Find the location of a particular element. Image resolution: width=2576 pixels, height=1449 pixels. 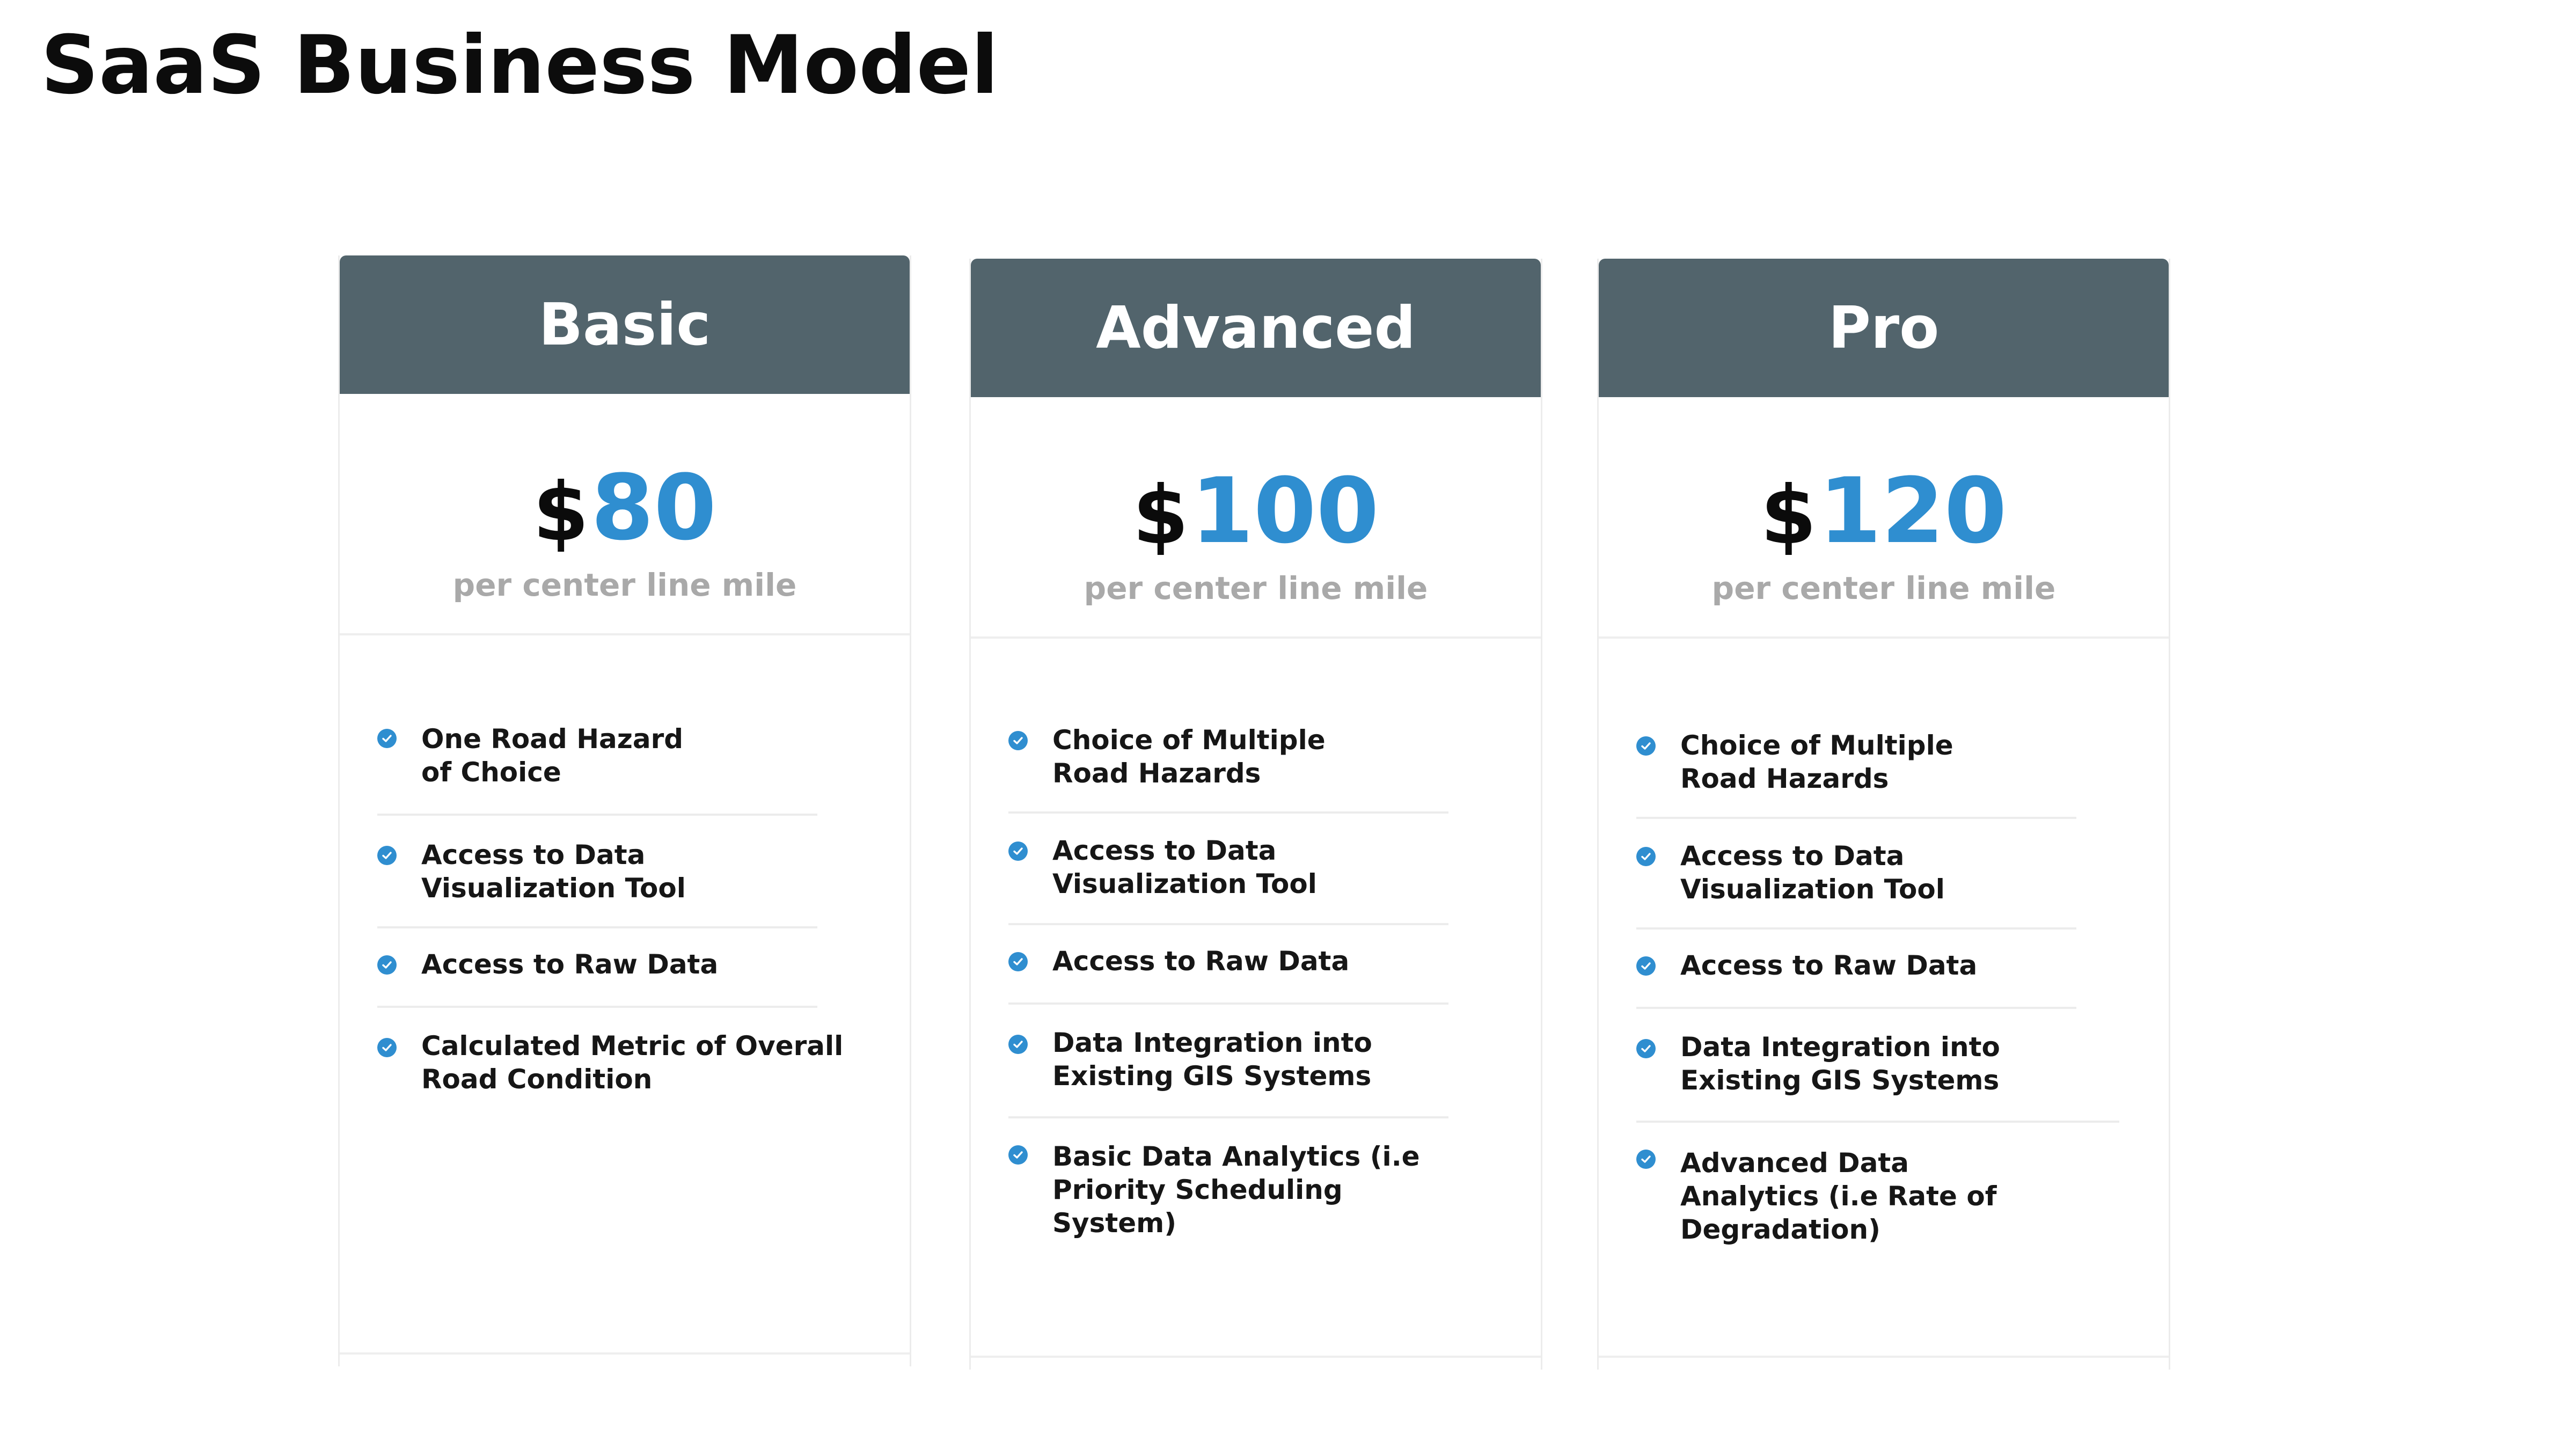

page-title: SaaS Business Model is located at coordinates (520, 65).